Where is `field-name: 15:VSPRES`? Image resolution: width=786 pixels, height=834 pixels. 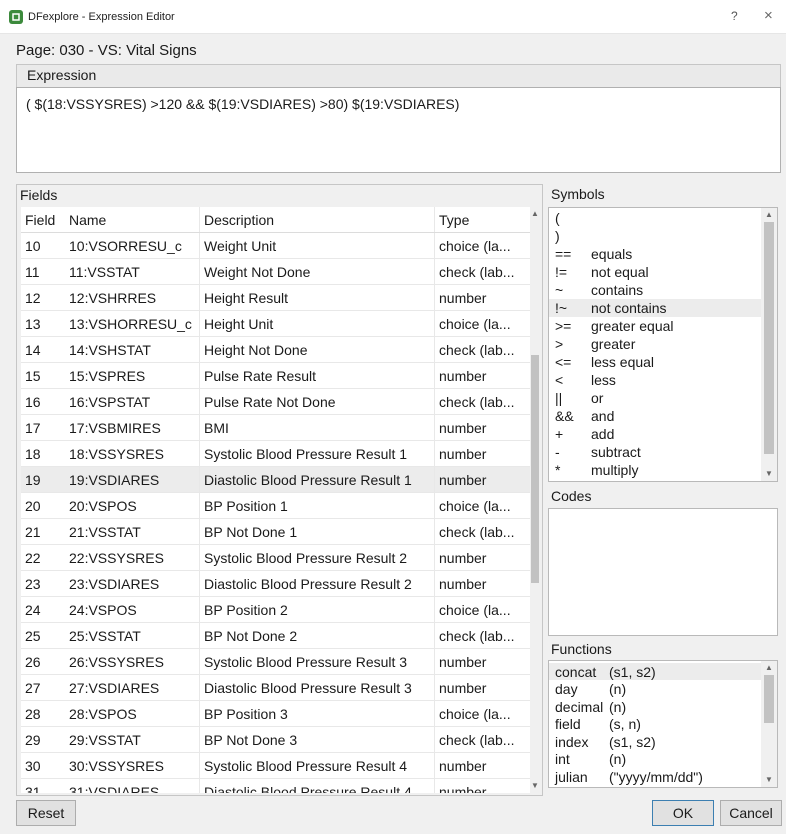 field-name: 15:VSPRES is located at coordinates (107, 375).